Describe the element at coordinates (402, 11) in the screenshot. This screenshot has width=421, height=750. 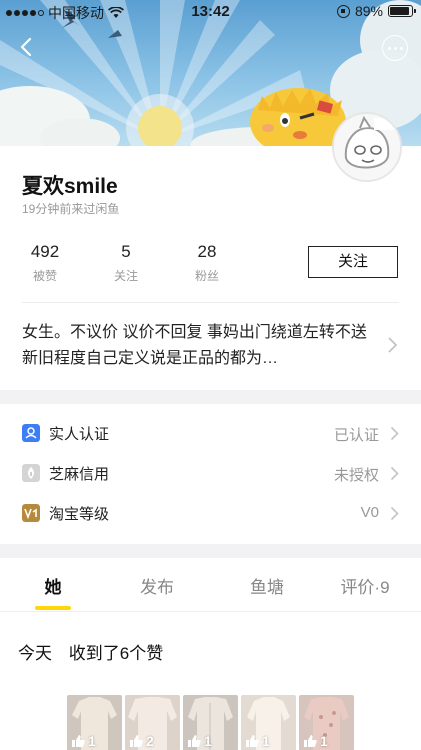
I see `battery-icon` at that location.